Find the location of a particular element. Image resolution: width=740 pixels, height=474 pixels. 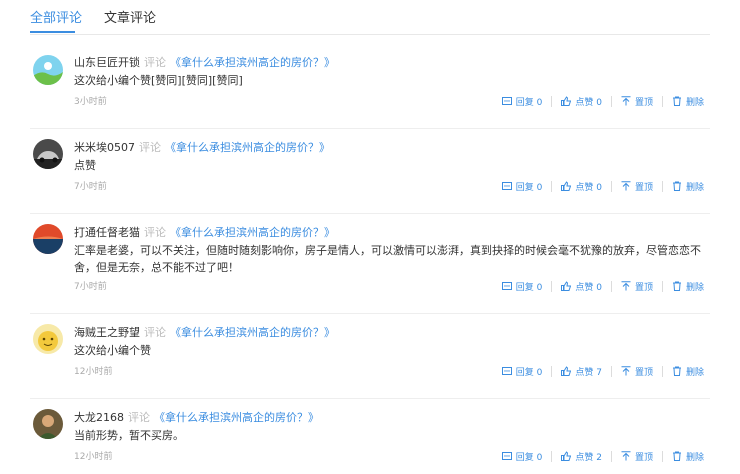

tab-all-comments: 全部评论 is located at coordinates (56, 19).